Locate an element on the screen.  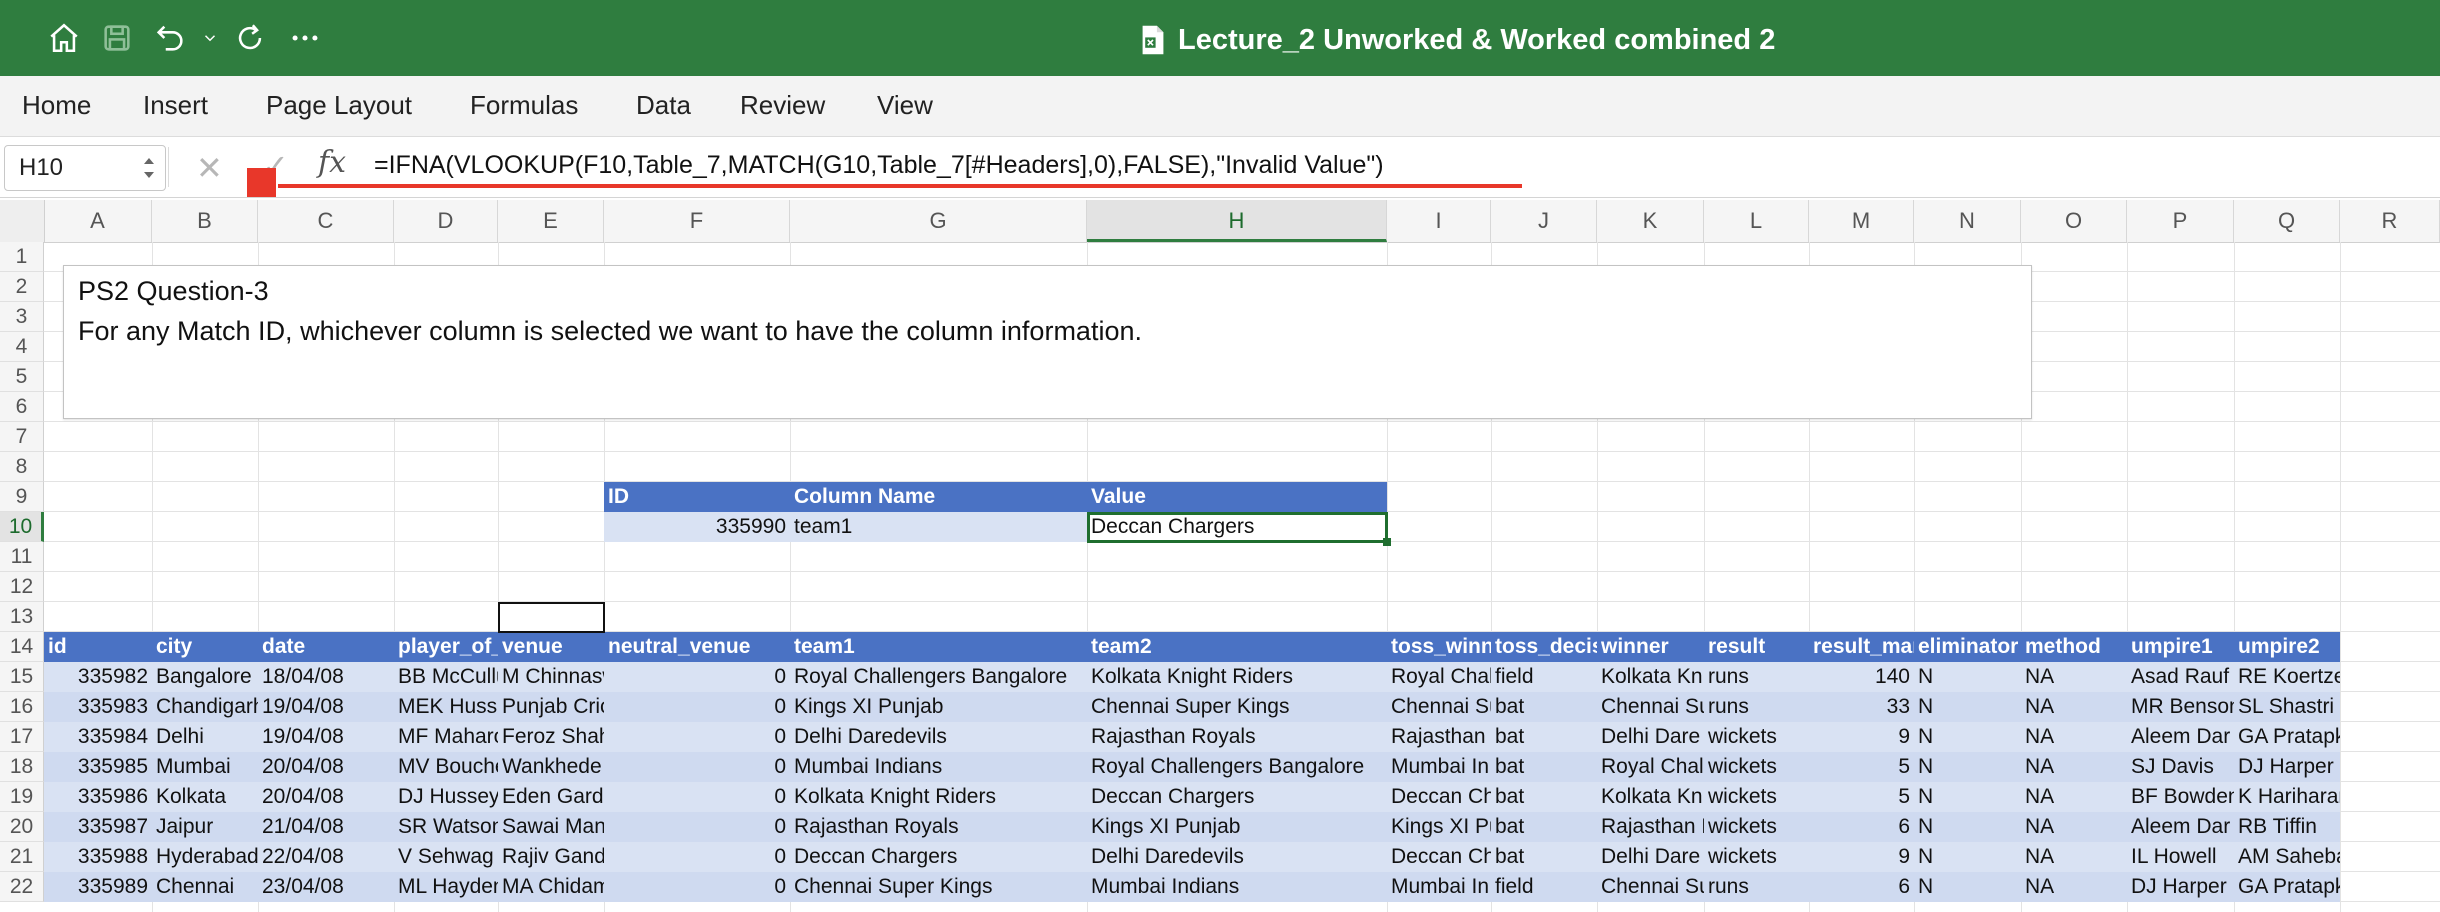
name-box-stepper-icon is located at coordinates (149, 168).